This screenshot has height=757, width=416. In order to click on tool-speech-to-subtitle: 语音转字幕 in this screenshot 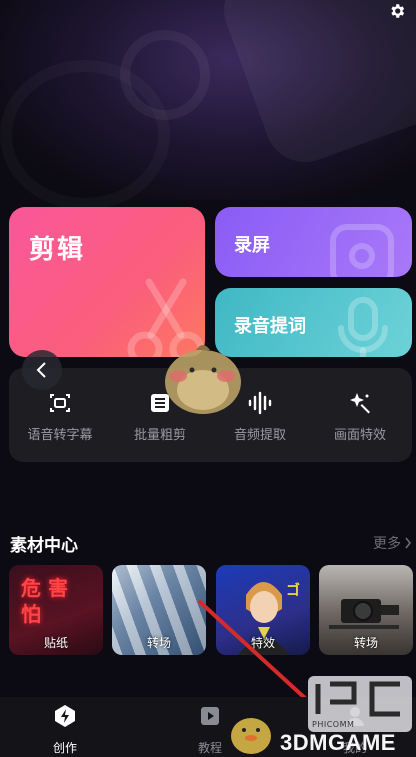, I will do `click(60, 416)`.